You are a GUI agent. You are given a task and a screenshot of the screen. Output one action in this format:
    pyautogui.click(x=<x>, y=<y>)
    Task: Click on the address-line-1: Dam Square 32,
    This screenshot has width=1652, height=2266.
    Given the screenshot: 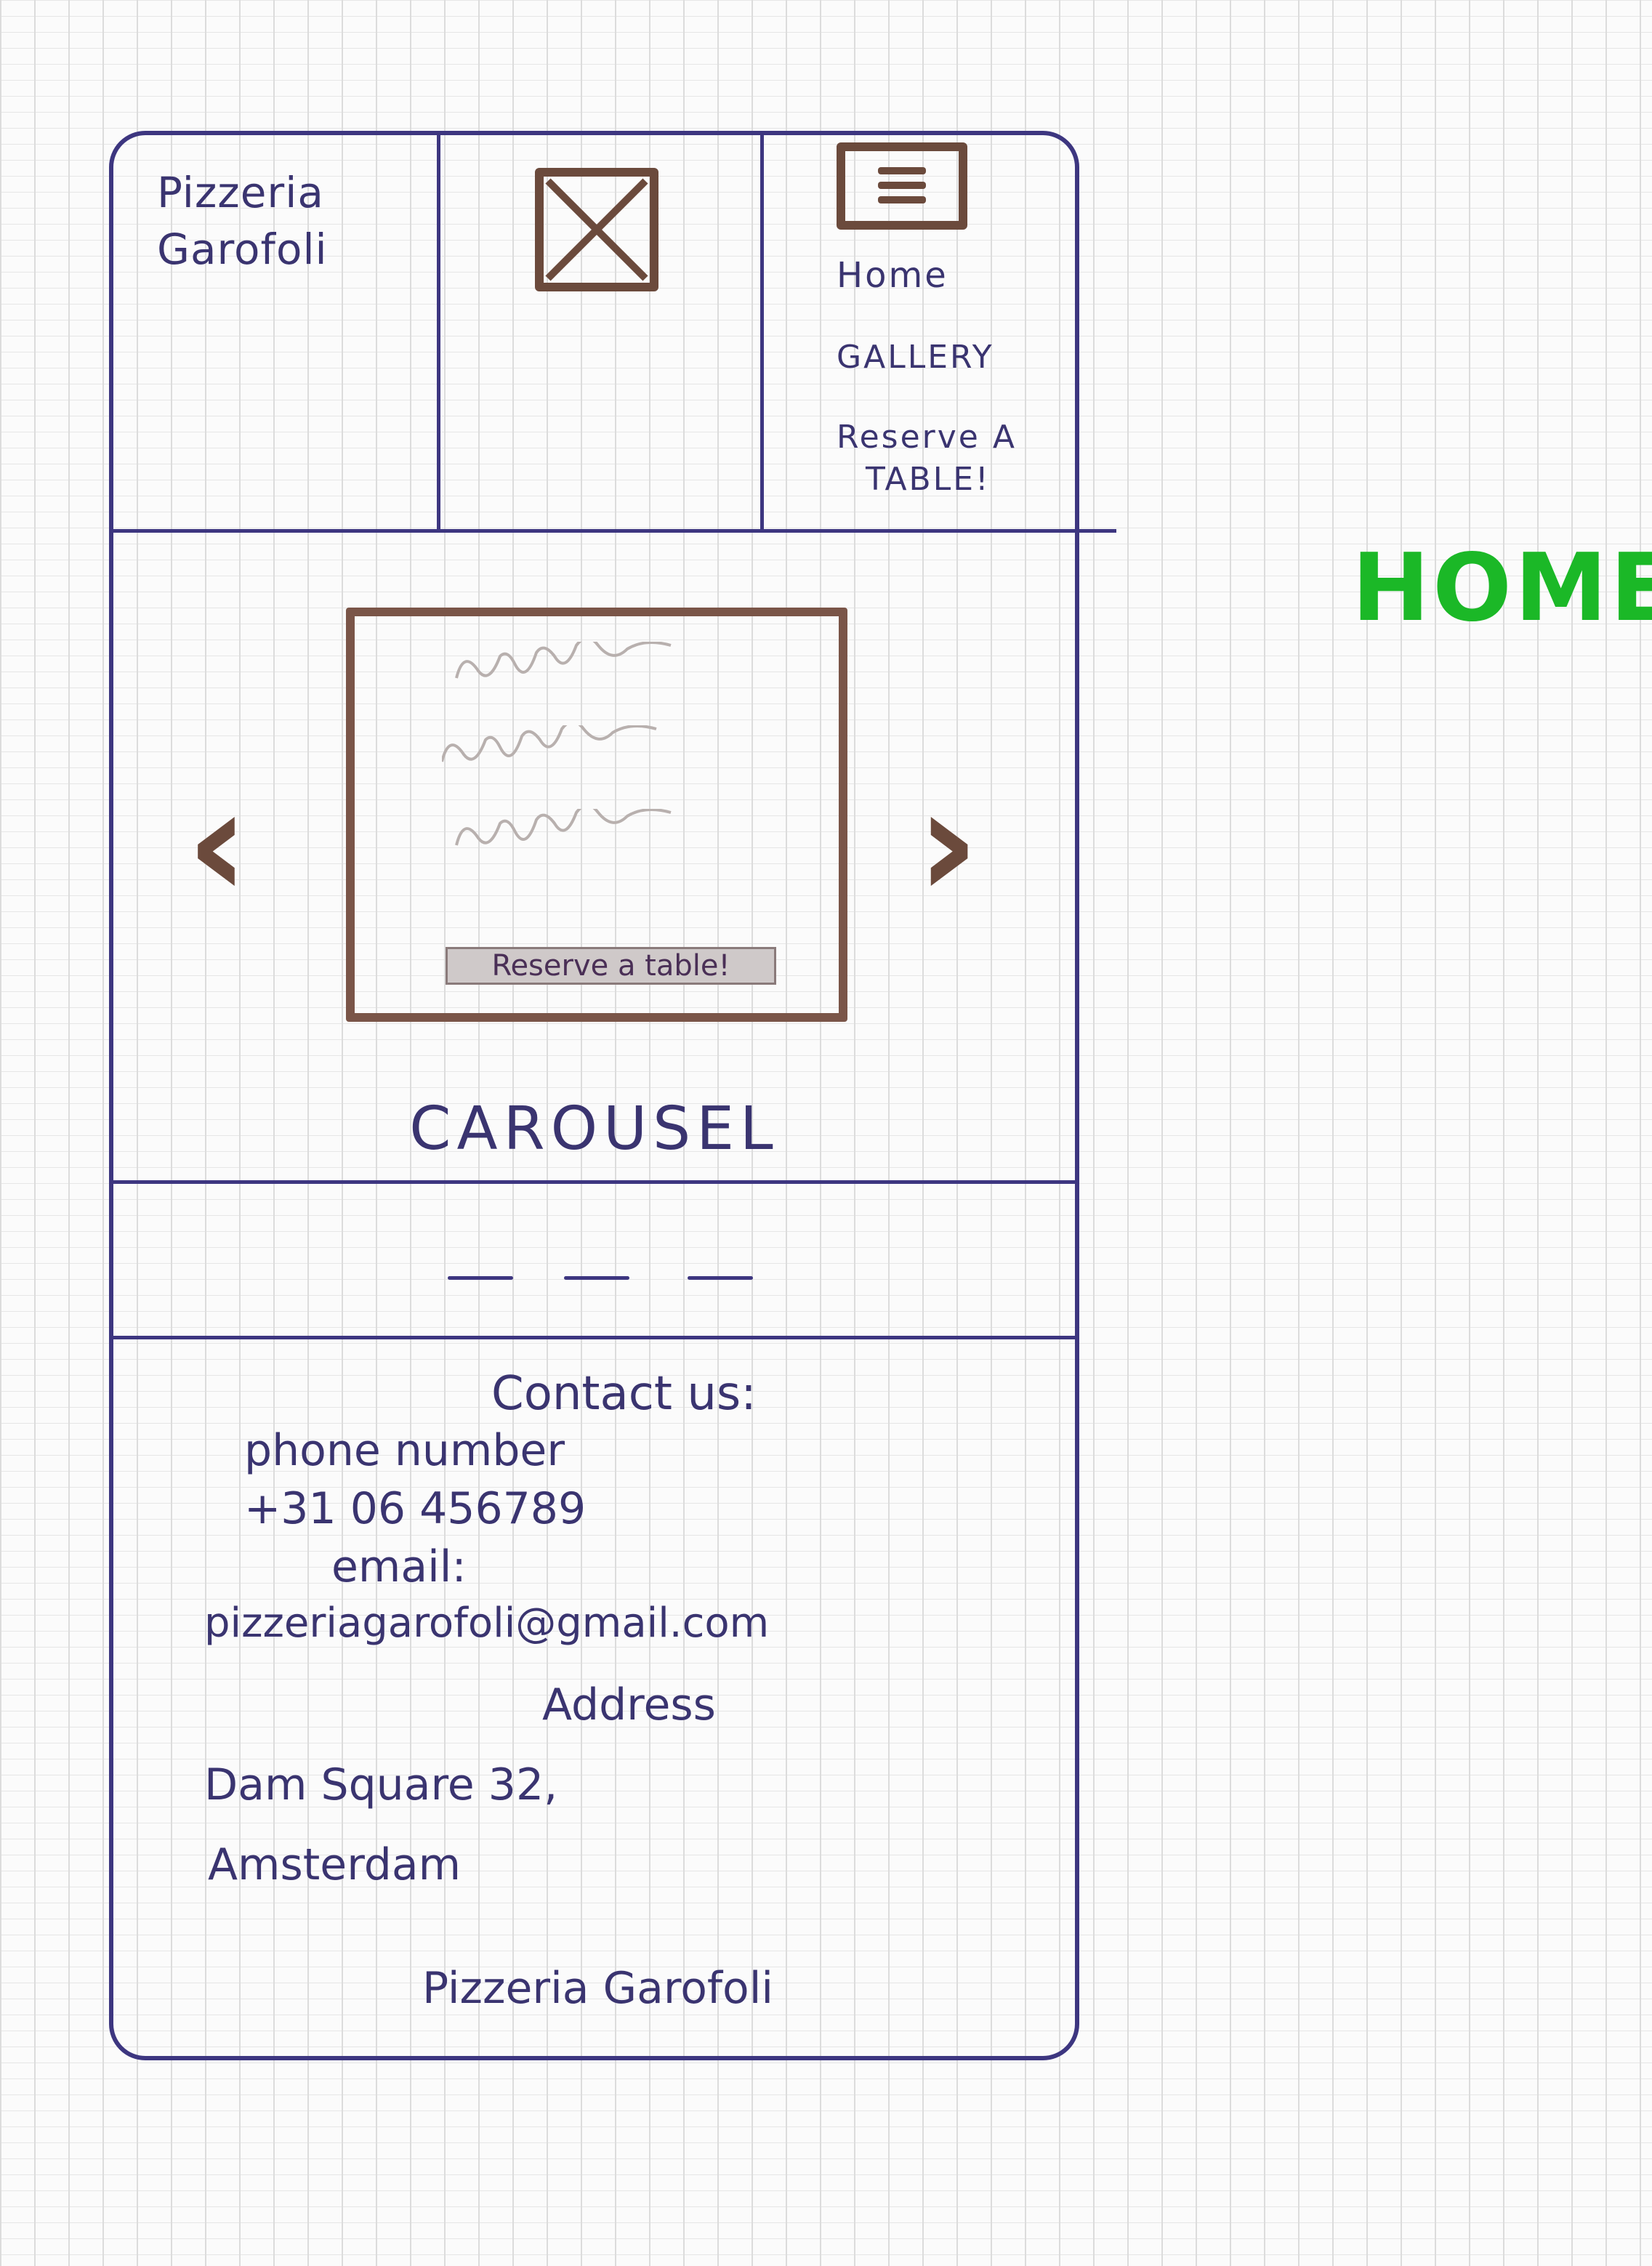 What is the action you would take?
    pyautogui.click(x=381, y=1784)
    